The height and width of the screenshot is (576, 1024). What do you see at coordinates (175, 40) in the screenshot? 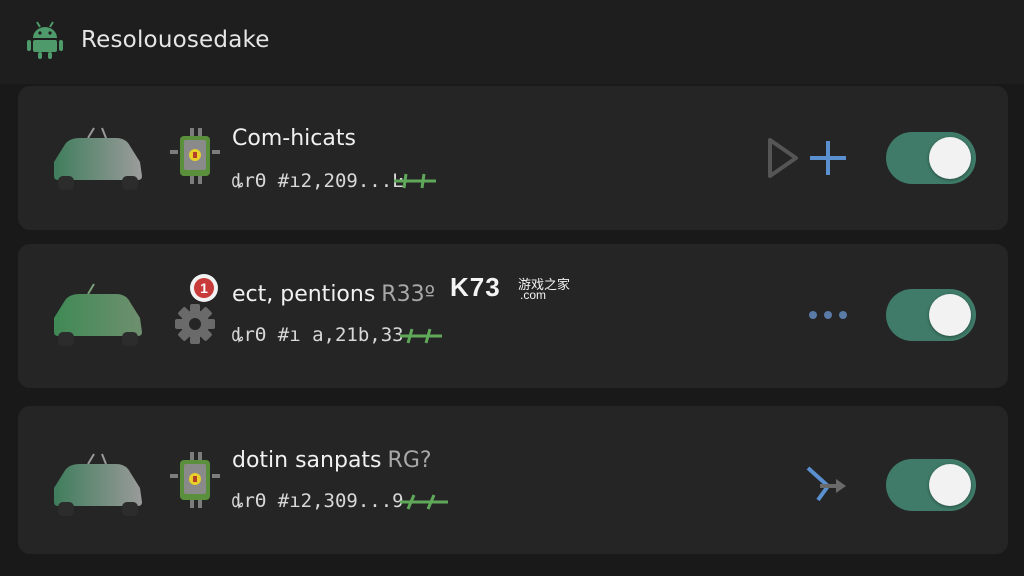
I see `app-title: Resolouosedake` at bounding box center [175, 40].